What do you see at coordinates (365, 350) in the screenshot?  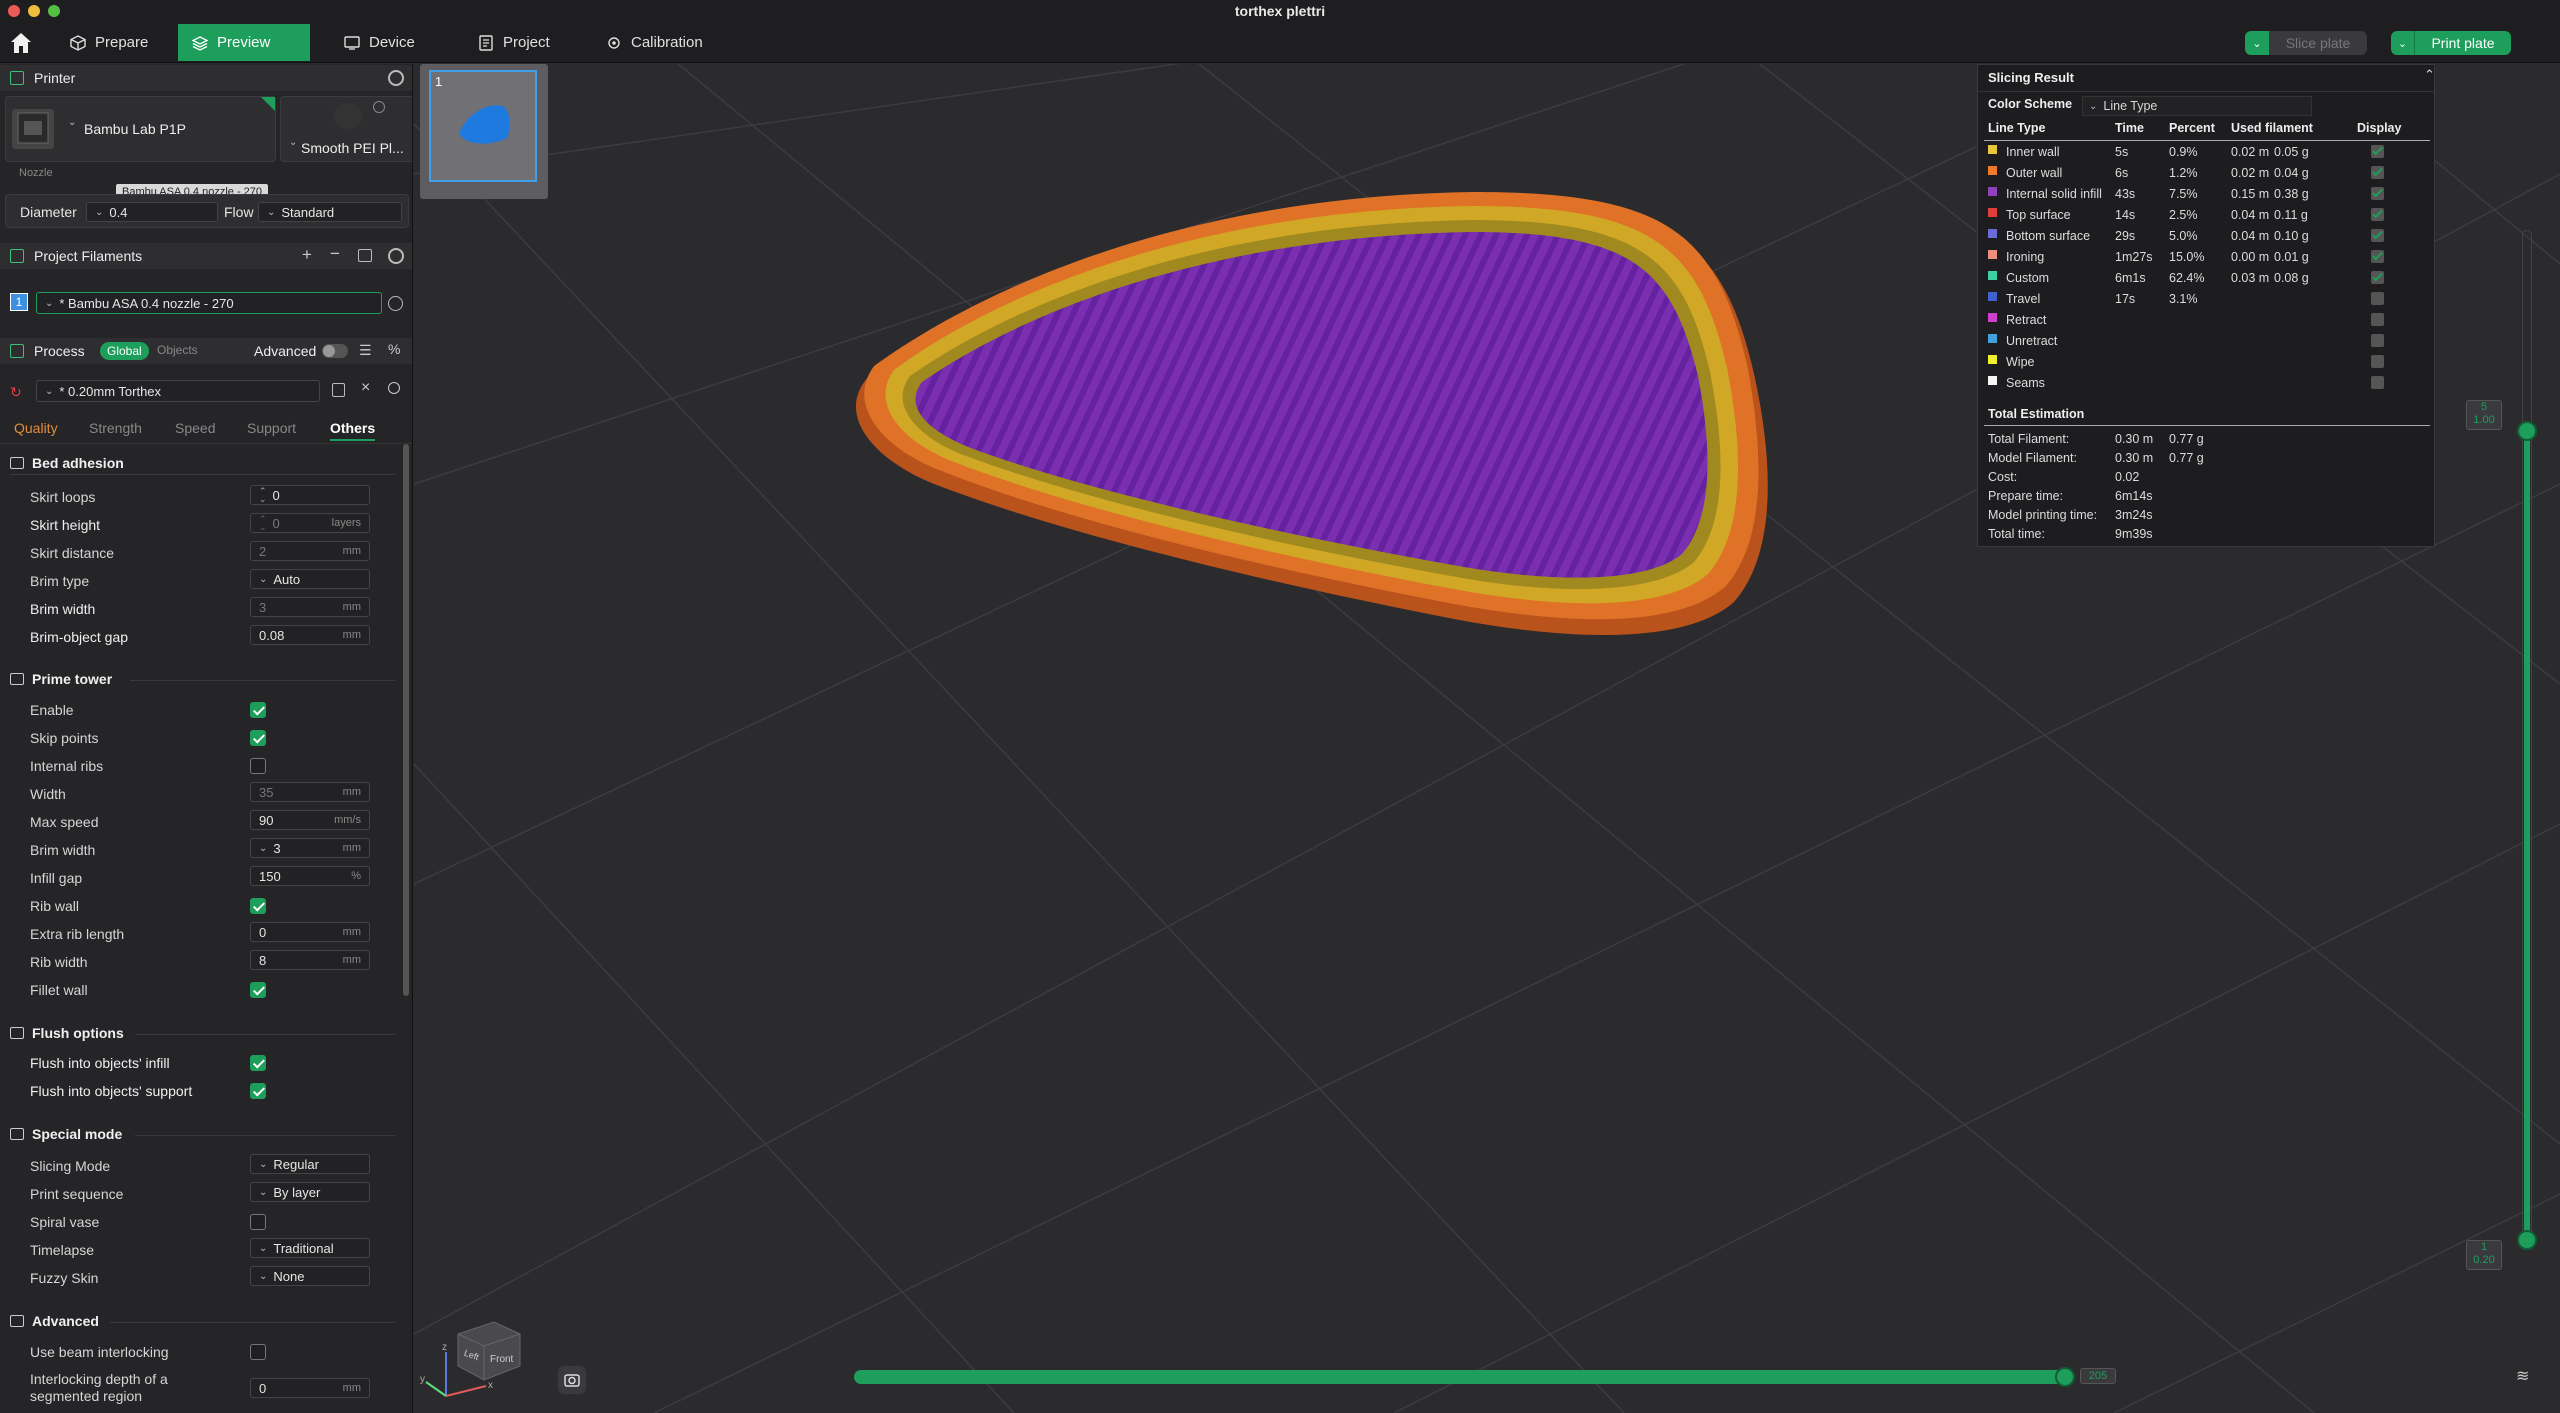 I see `list-icon: ☰` at bounding box center [365, 350].